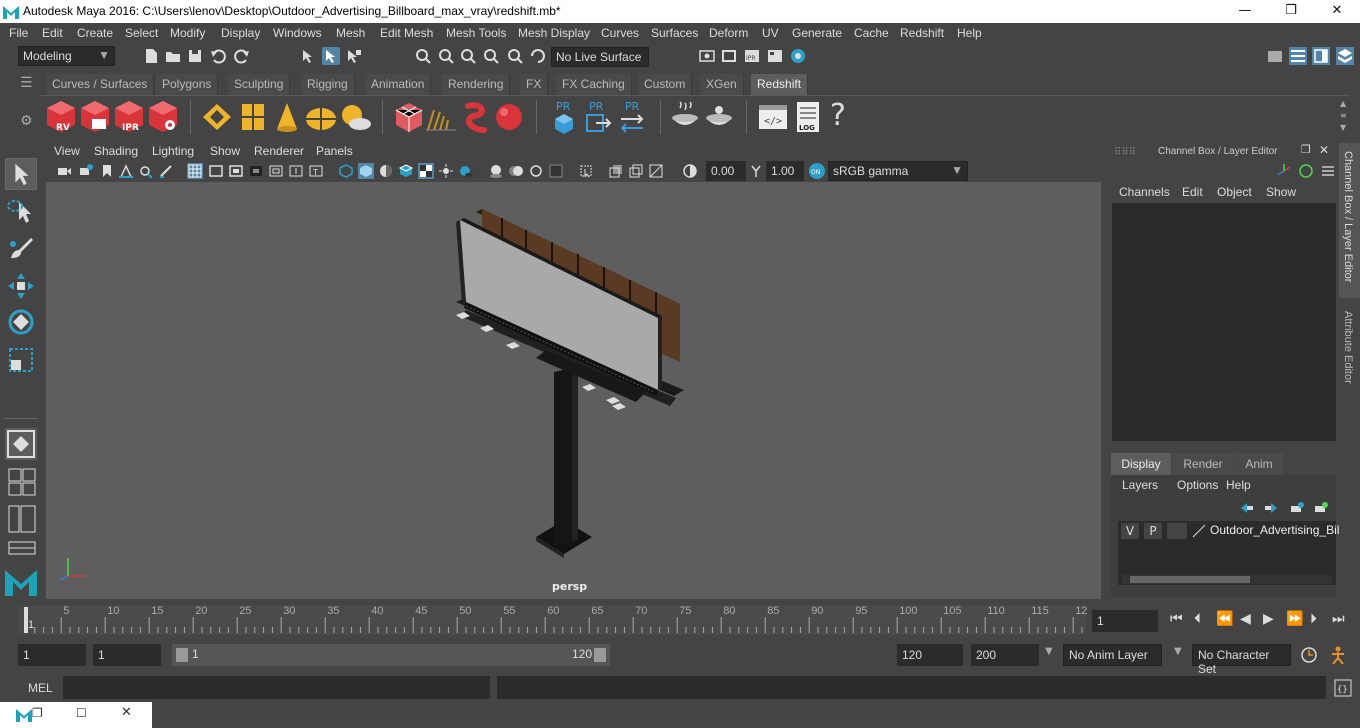  Describe the element at coordinates (1238, 485) in the screenshot. I see `layer-menu-help: Help` at that location.